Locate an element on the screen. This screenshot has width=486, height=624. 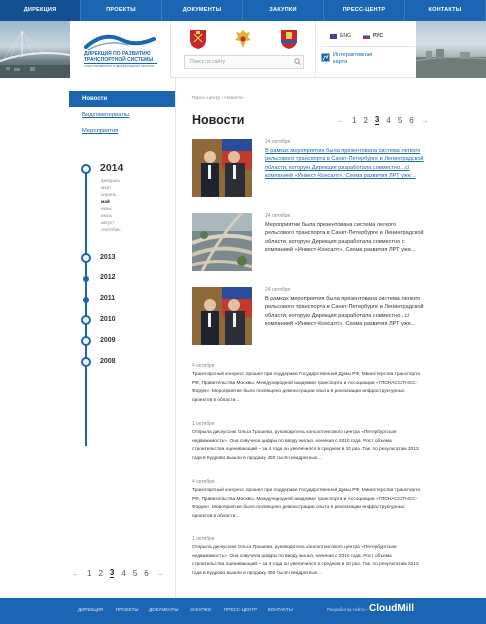
developer-brand-logo: CloudMill is located at coordinates (391, 608).